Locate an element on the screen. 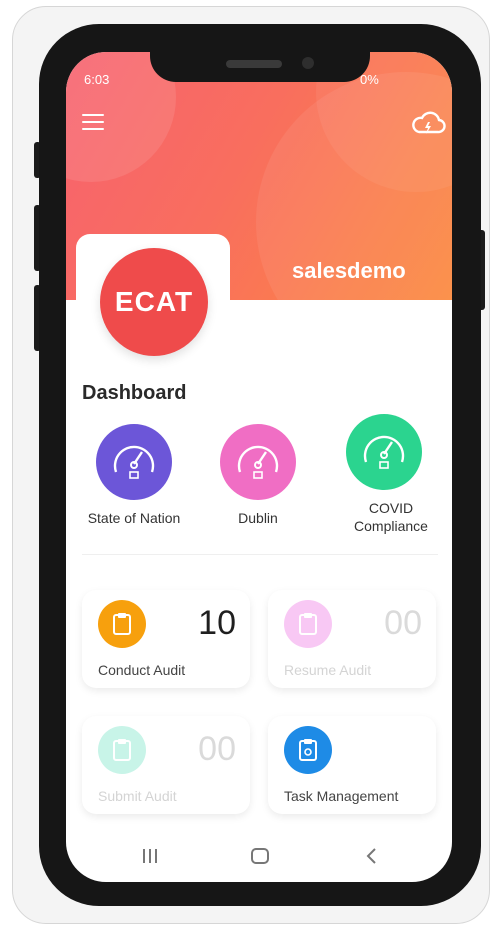 This screenshot has height=930, width=499. ecat-logo: ECAT is located at coordinates (154, 302).